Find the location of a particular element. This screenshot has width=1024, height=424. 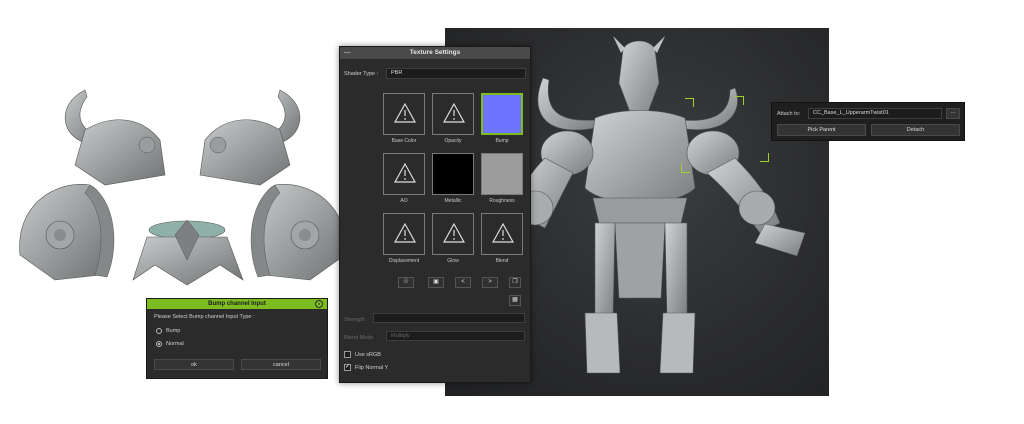

texture-grid-icon: ▦ is located at coordinates (515, 300).